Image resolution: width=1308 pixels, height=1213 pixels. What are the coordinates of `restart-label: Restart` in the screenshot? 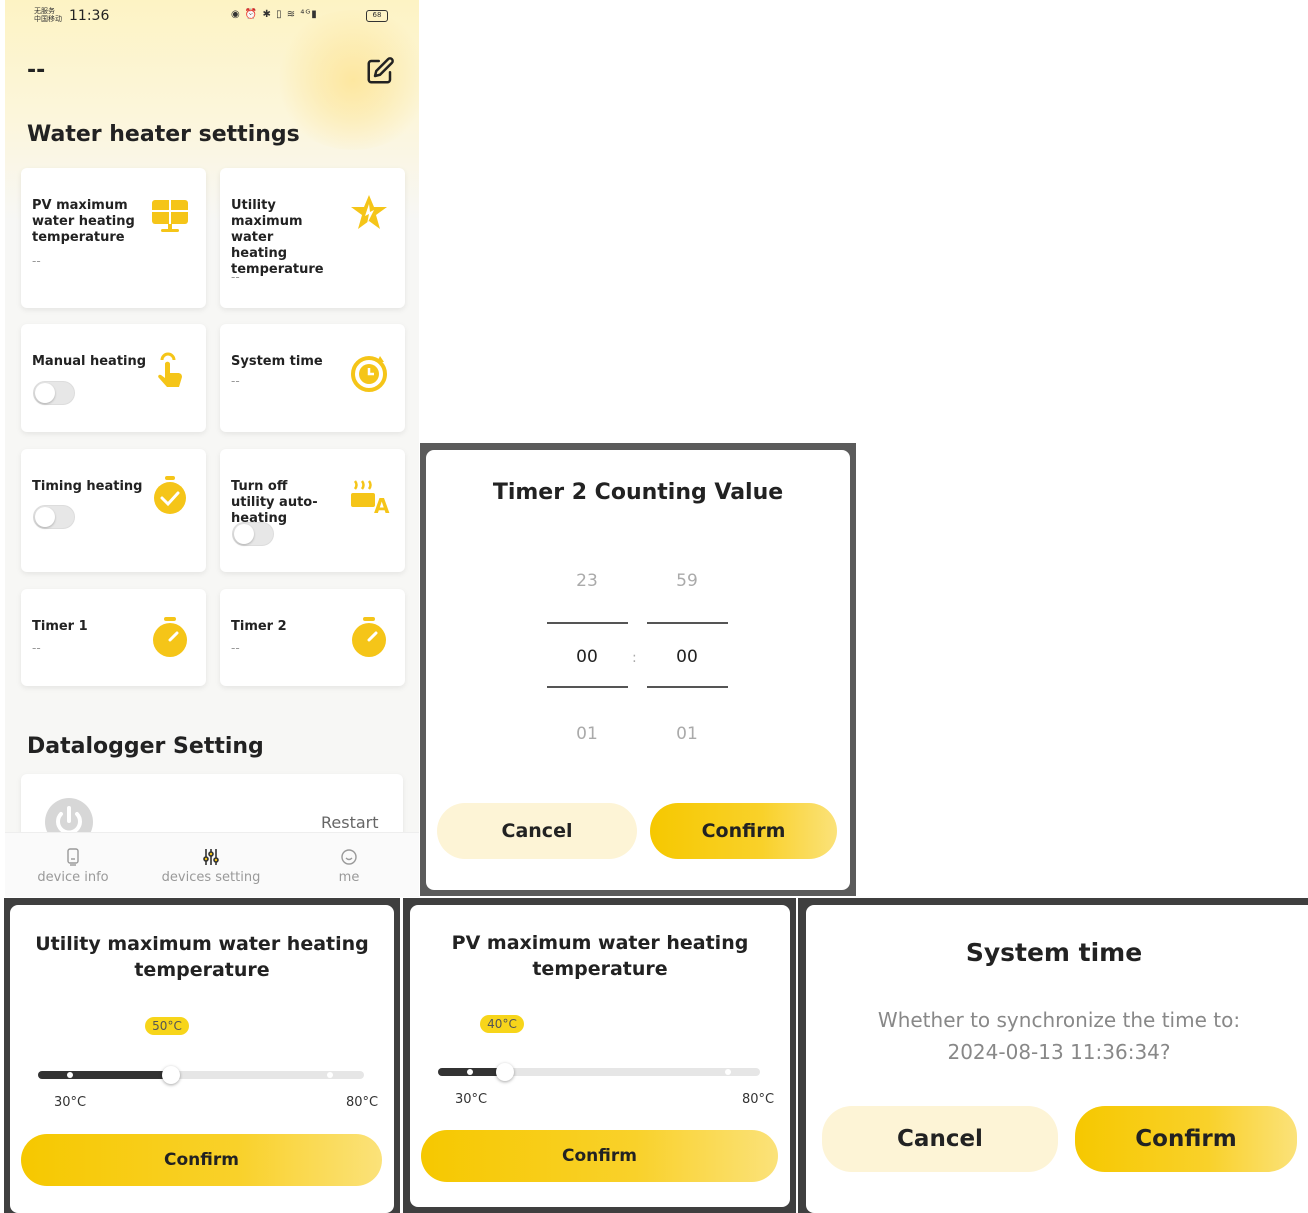 It's located at (350, 822).